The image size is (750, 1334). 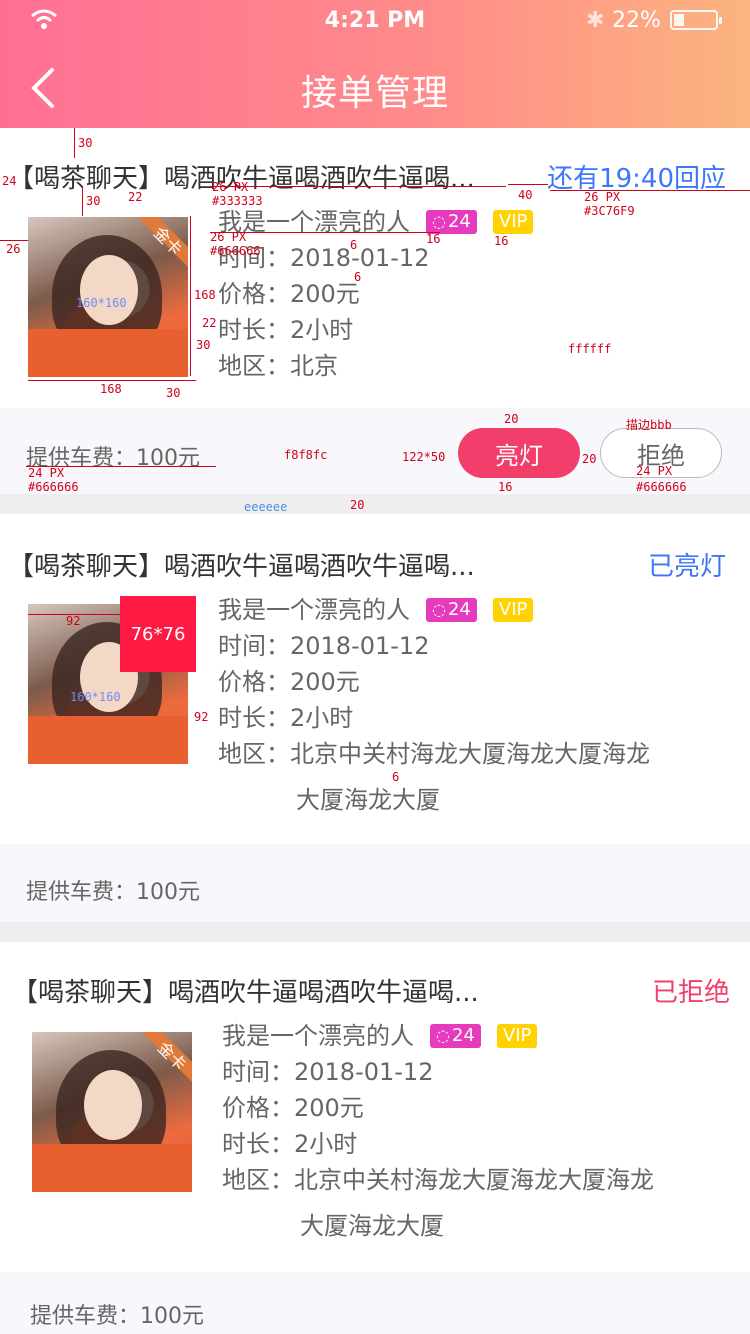 What do you see at coordinates (375, 64) in the screenshot?
I see `app-header: 4:21 PM ✱ 22% 接单管理` at bounding box center [375, 64].